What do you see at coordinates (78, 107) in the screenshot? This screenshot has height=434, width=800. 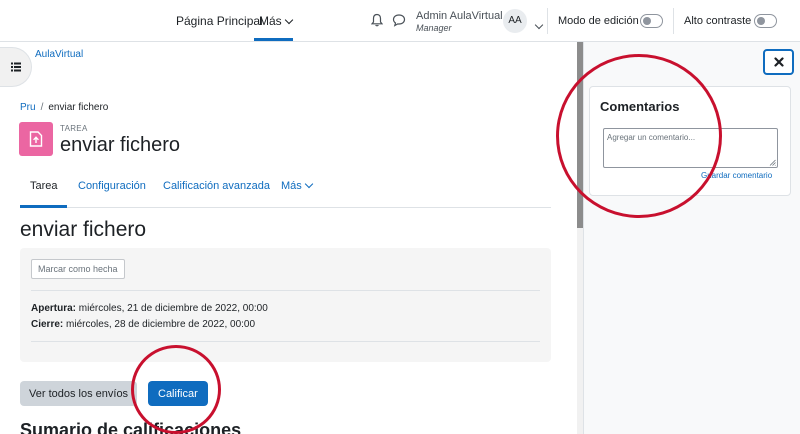 I see `breadcrumb-current: enviar fichero` at bounding box center [78, 107].